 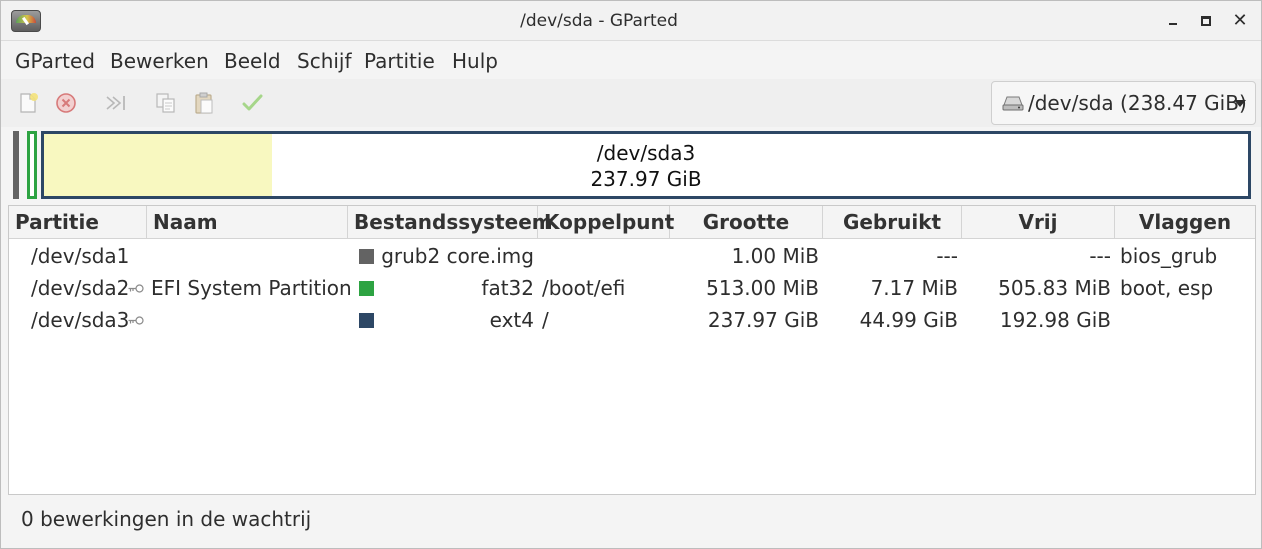 I want to click on new-partition-button, so click(x=28, y=103).